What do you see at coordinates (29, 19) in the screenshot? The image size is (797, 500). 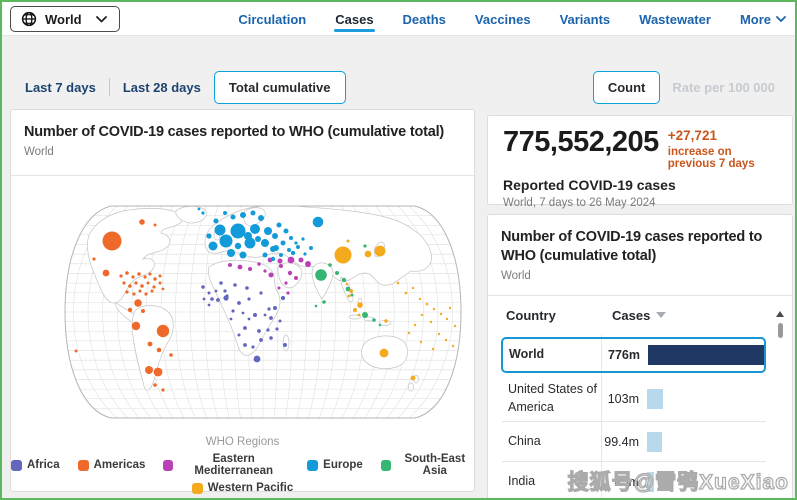 I see `globe-icon` at bounding box center [29, 19].